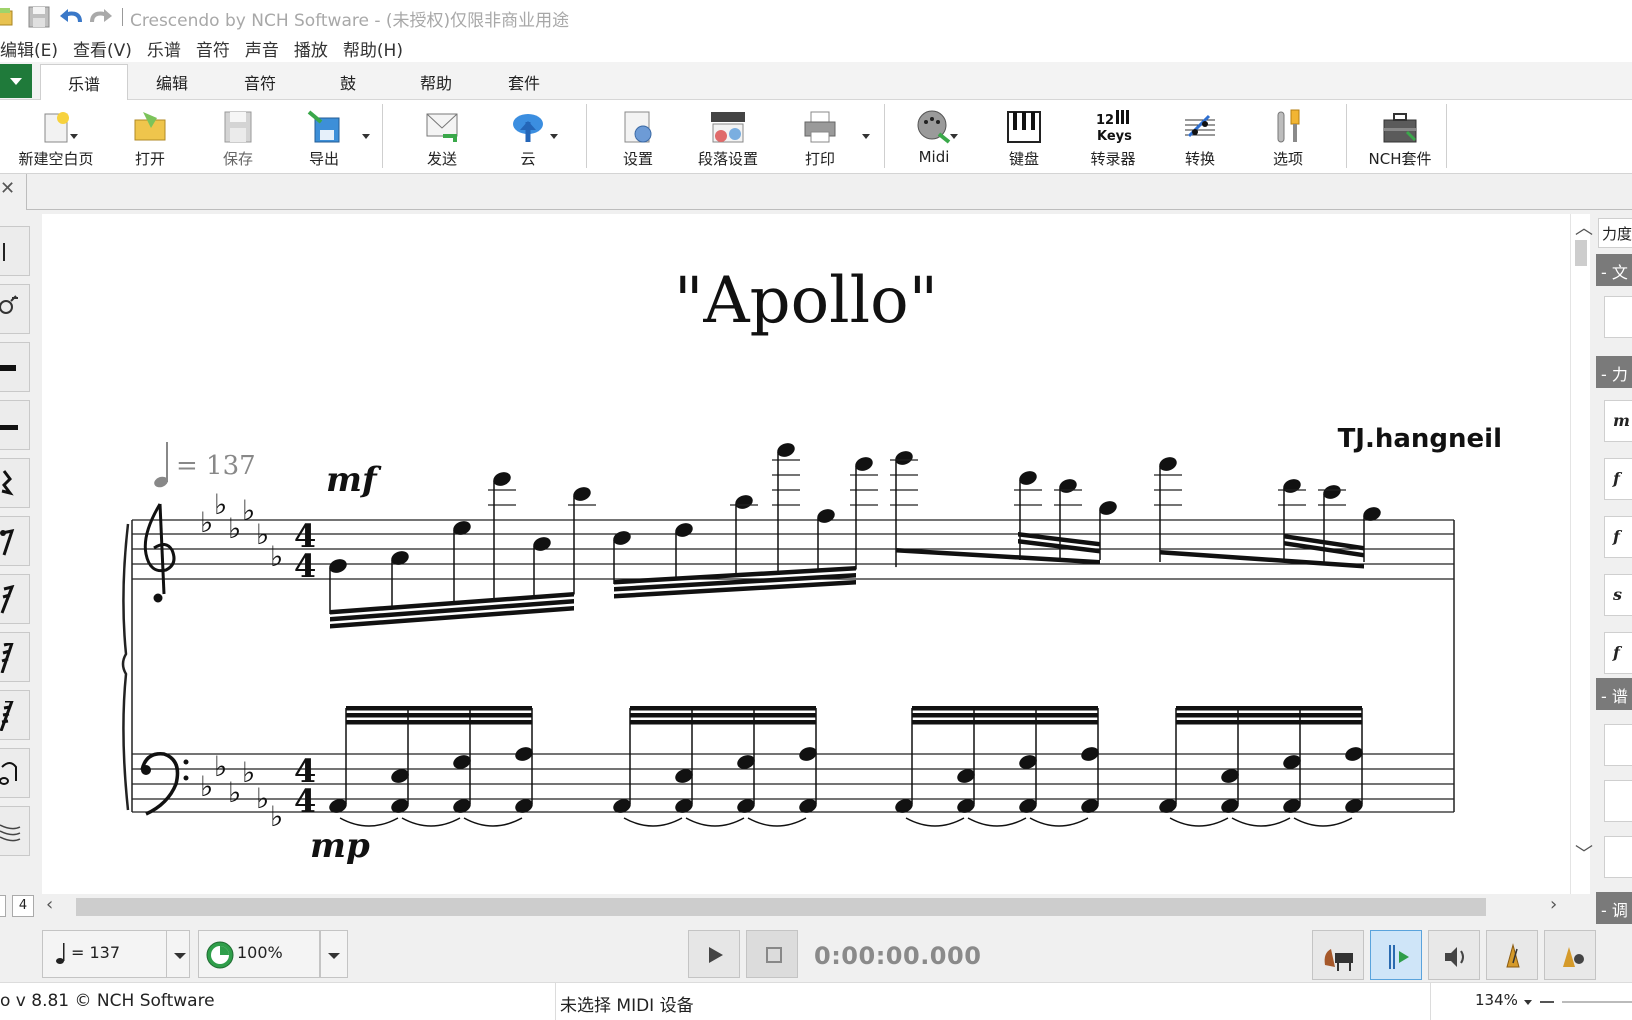 The width and height of the screenshot is (1632, 1020). Describe the element at coordinates (1614, 694) in the screenshot. I see `panel-section-score: - 谱` at that location.